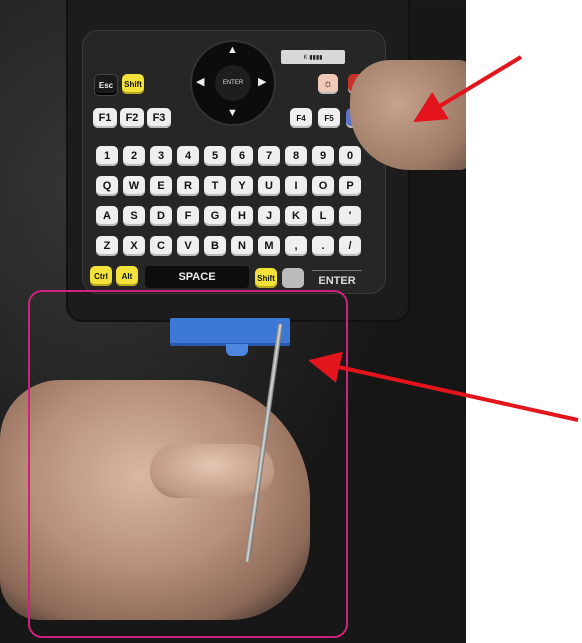 The height and width of the screenshot is (643, 582). What do you see at coordinates (215, 216) in the screenshot?
I see `key-g: G` at bounding box center [215, 216].